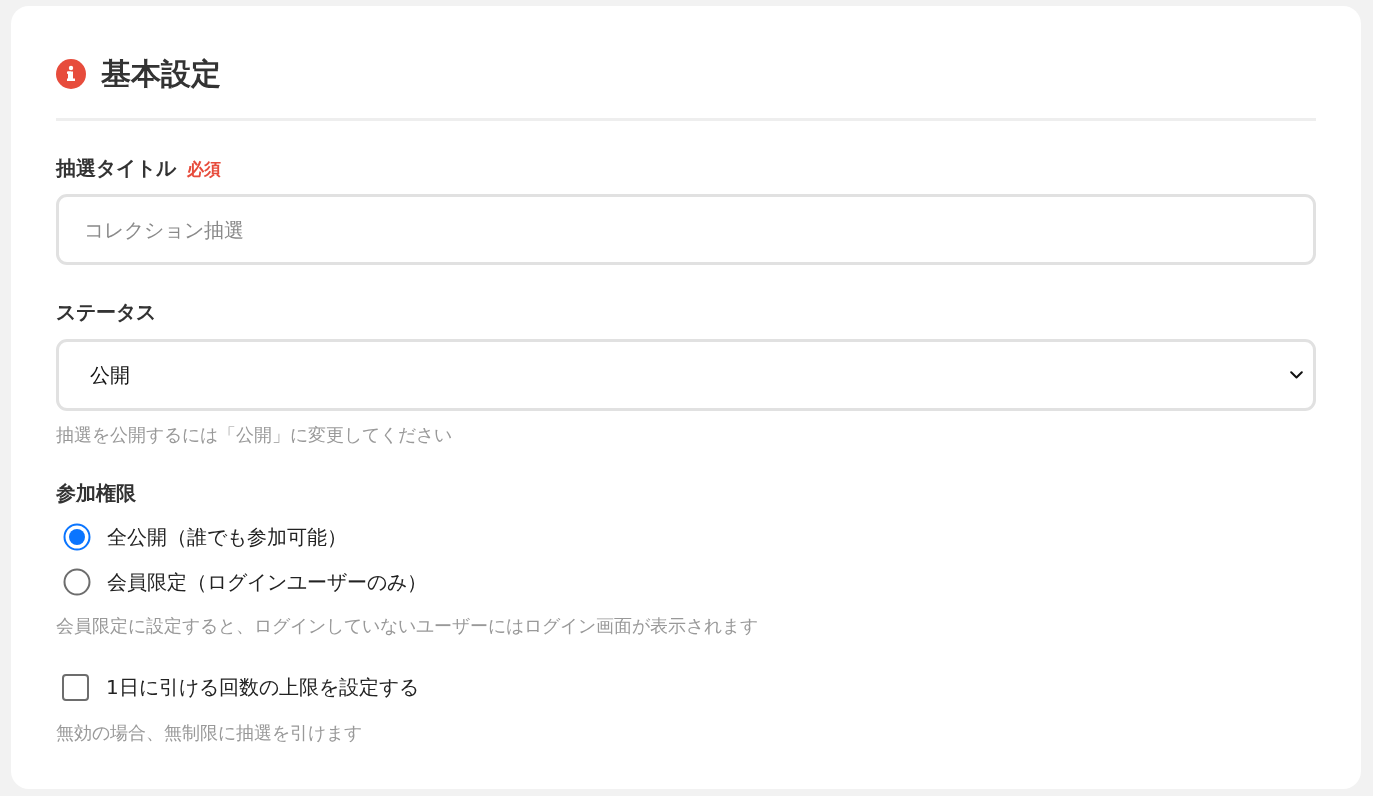  Describe the element at coordinates (204, 169) in the screenshot. I see `required-label: 必須` at that location.